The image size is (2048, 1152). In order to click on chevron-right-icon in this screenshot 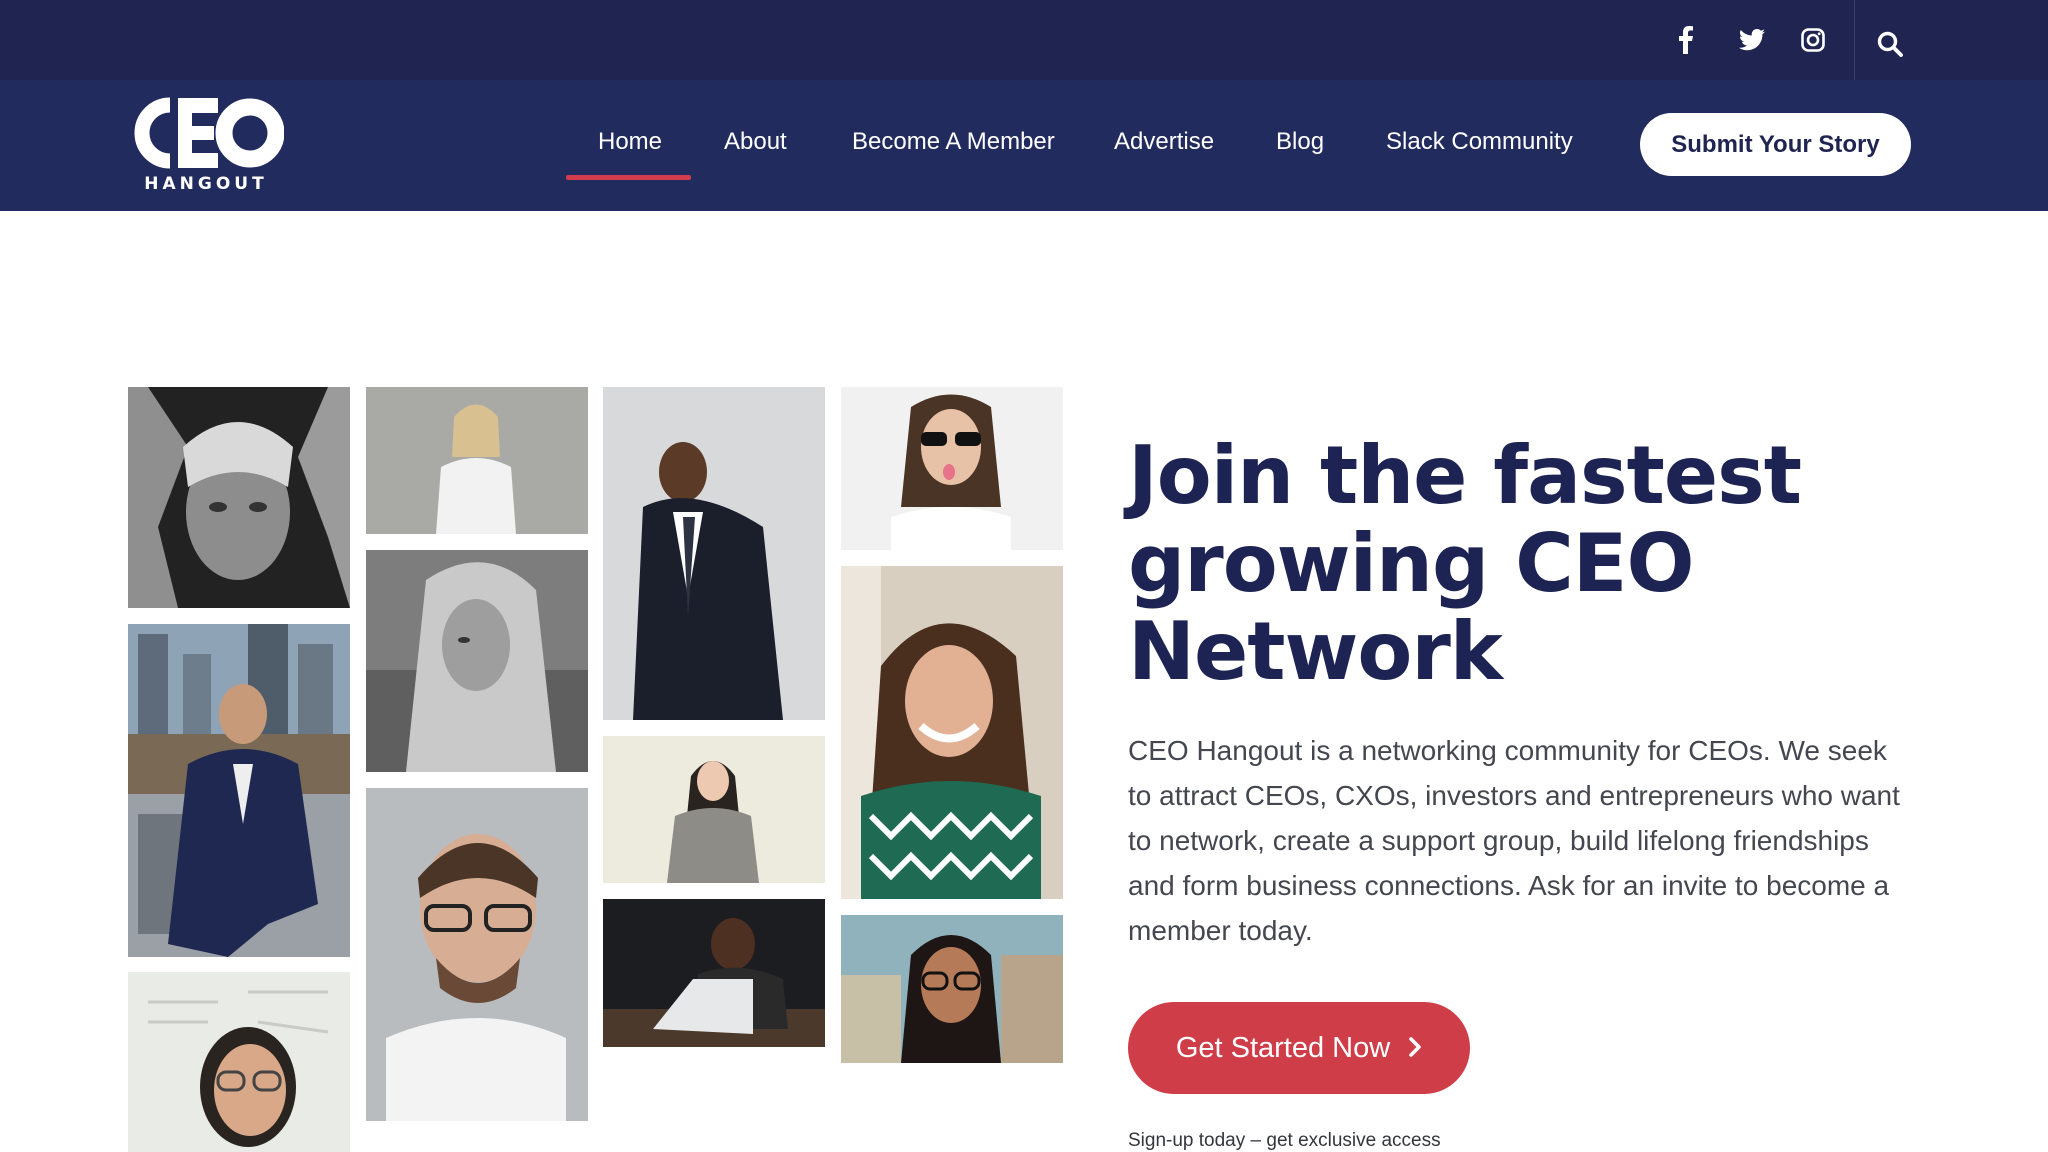, I will do `click(1415, 1048)`.